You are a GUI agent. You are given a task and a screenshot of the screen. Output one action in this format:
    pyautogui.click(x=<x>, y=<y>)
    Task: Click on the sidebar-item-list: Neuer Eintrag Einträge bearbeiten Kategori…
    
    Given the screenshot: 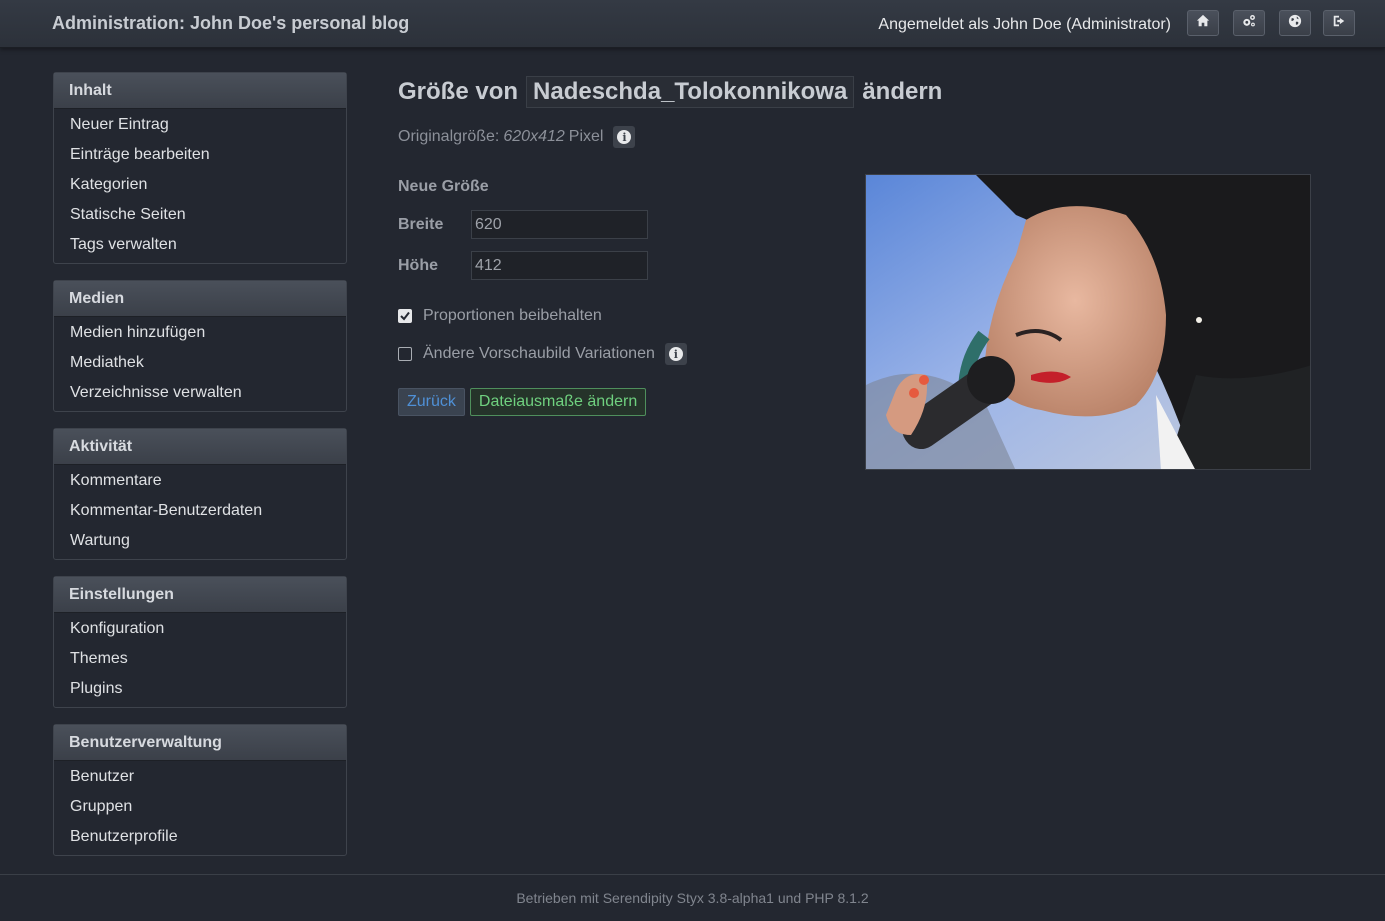 What is the action you would take?
    pyautogui.click(x=200, y=186)
    